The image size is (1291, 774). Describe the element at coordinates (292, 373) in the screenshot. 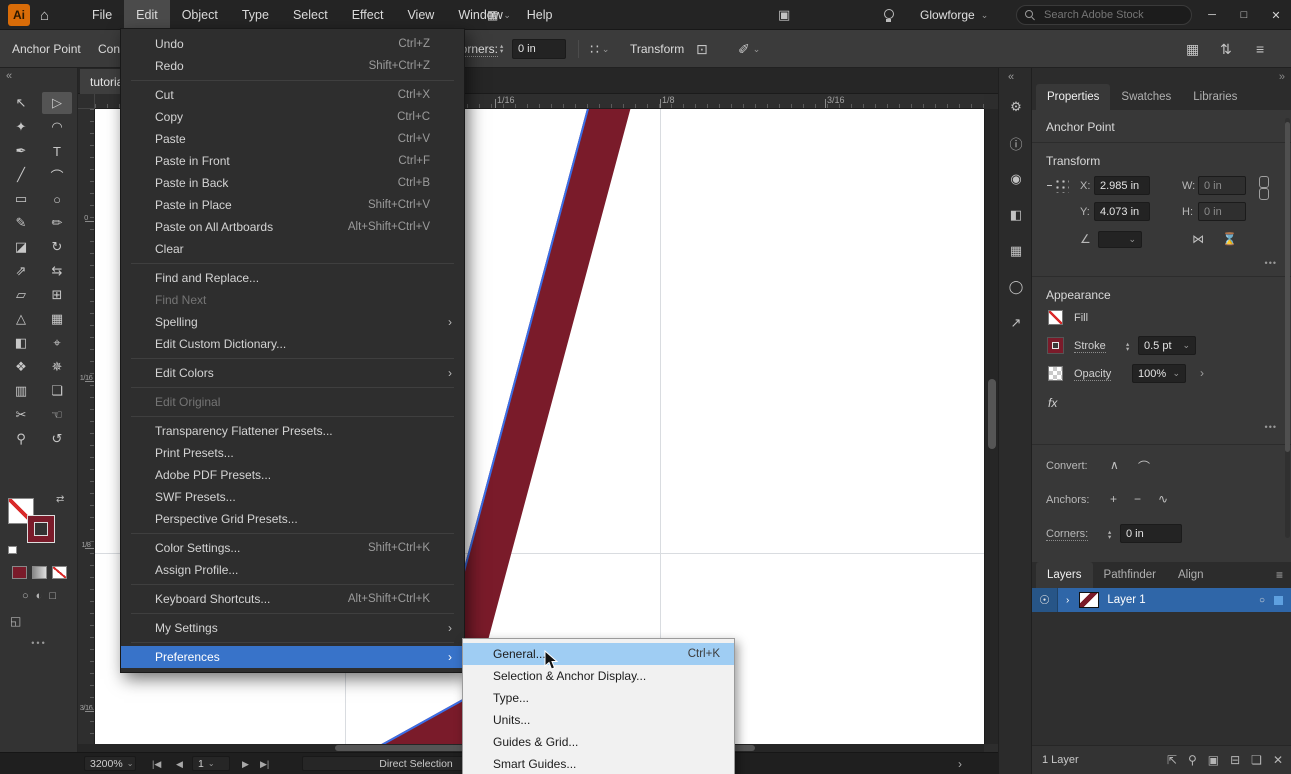

I see `menu-item-edit-colors: Edit Colors ›` at that location.